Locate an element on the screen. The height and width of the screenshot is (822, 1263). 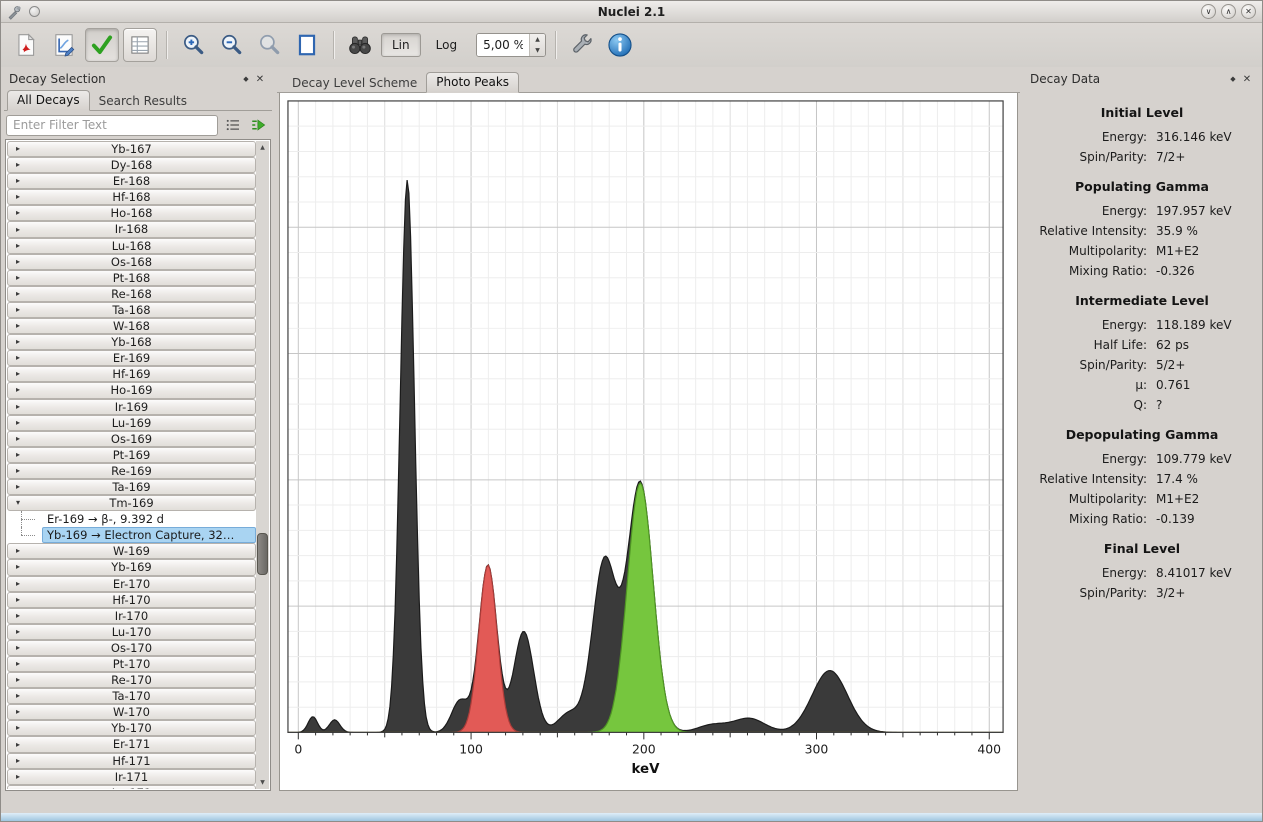
tree-item: ▸ Er-171 is located at coordinates (131, 744).